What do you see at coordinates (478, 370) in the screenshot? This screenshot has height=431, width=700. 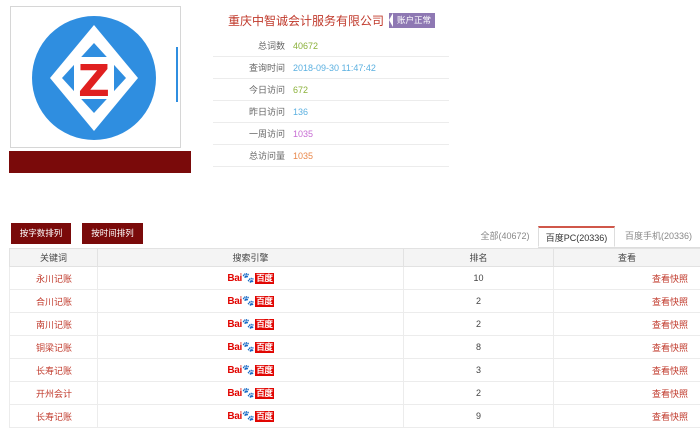 I see `rank-cell: 3` at bounding box center [478, 370].